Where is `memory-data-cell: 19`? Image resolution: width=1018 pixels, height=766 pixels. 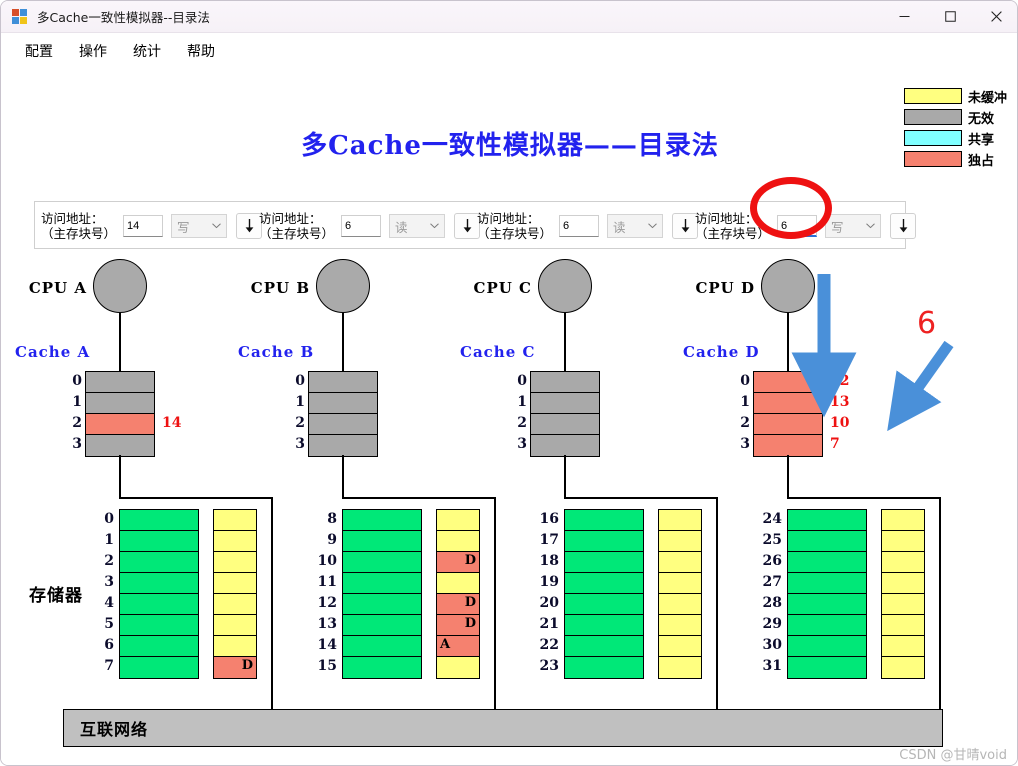
memory-data-cell: 19 is located at coordinates (591, 583).